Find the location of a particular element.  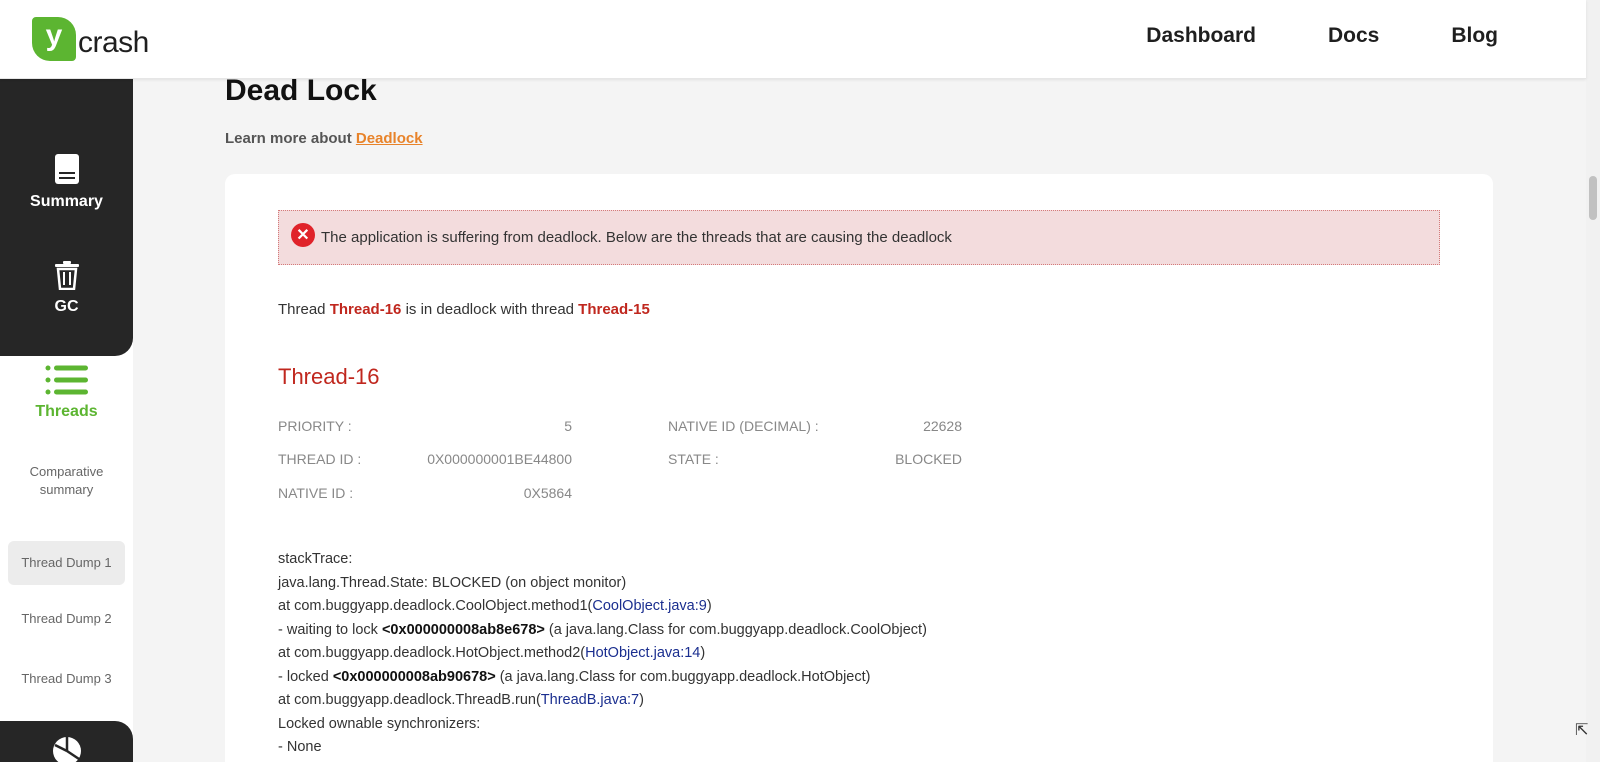

sub-item-label-line2: summary is located at coordinates (66, 489).